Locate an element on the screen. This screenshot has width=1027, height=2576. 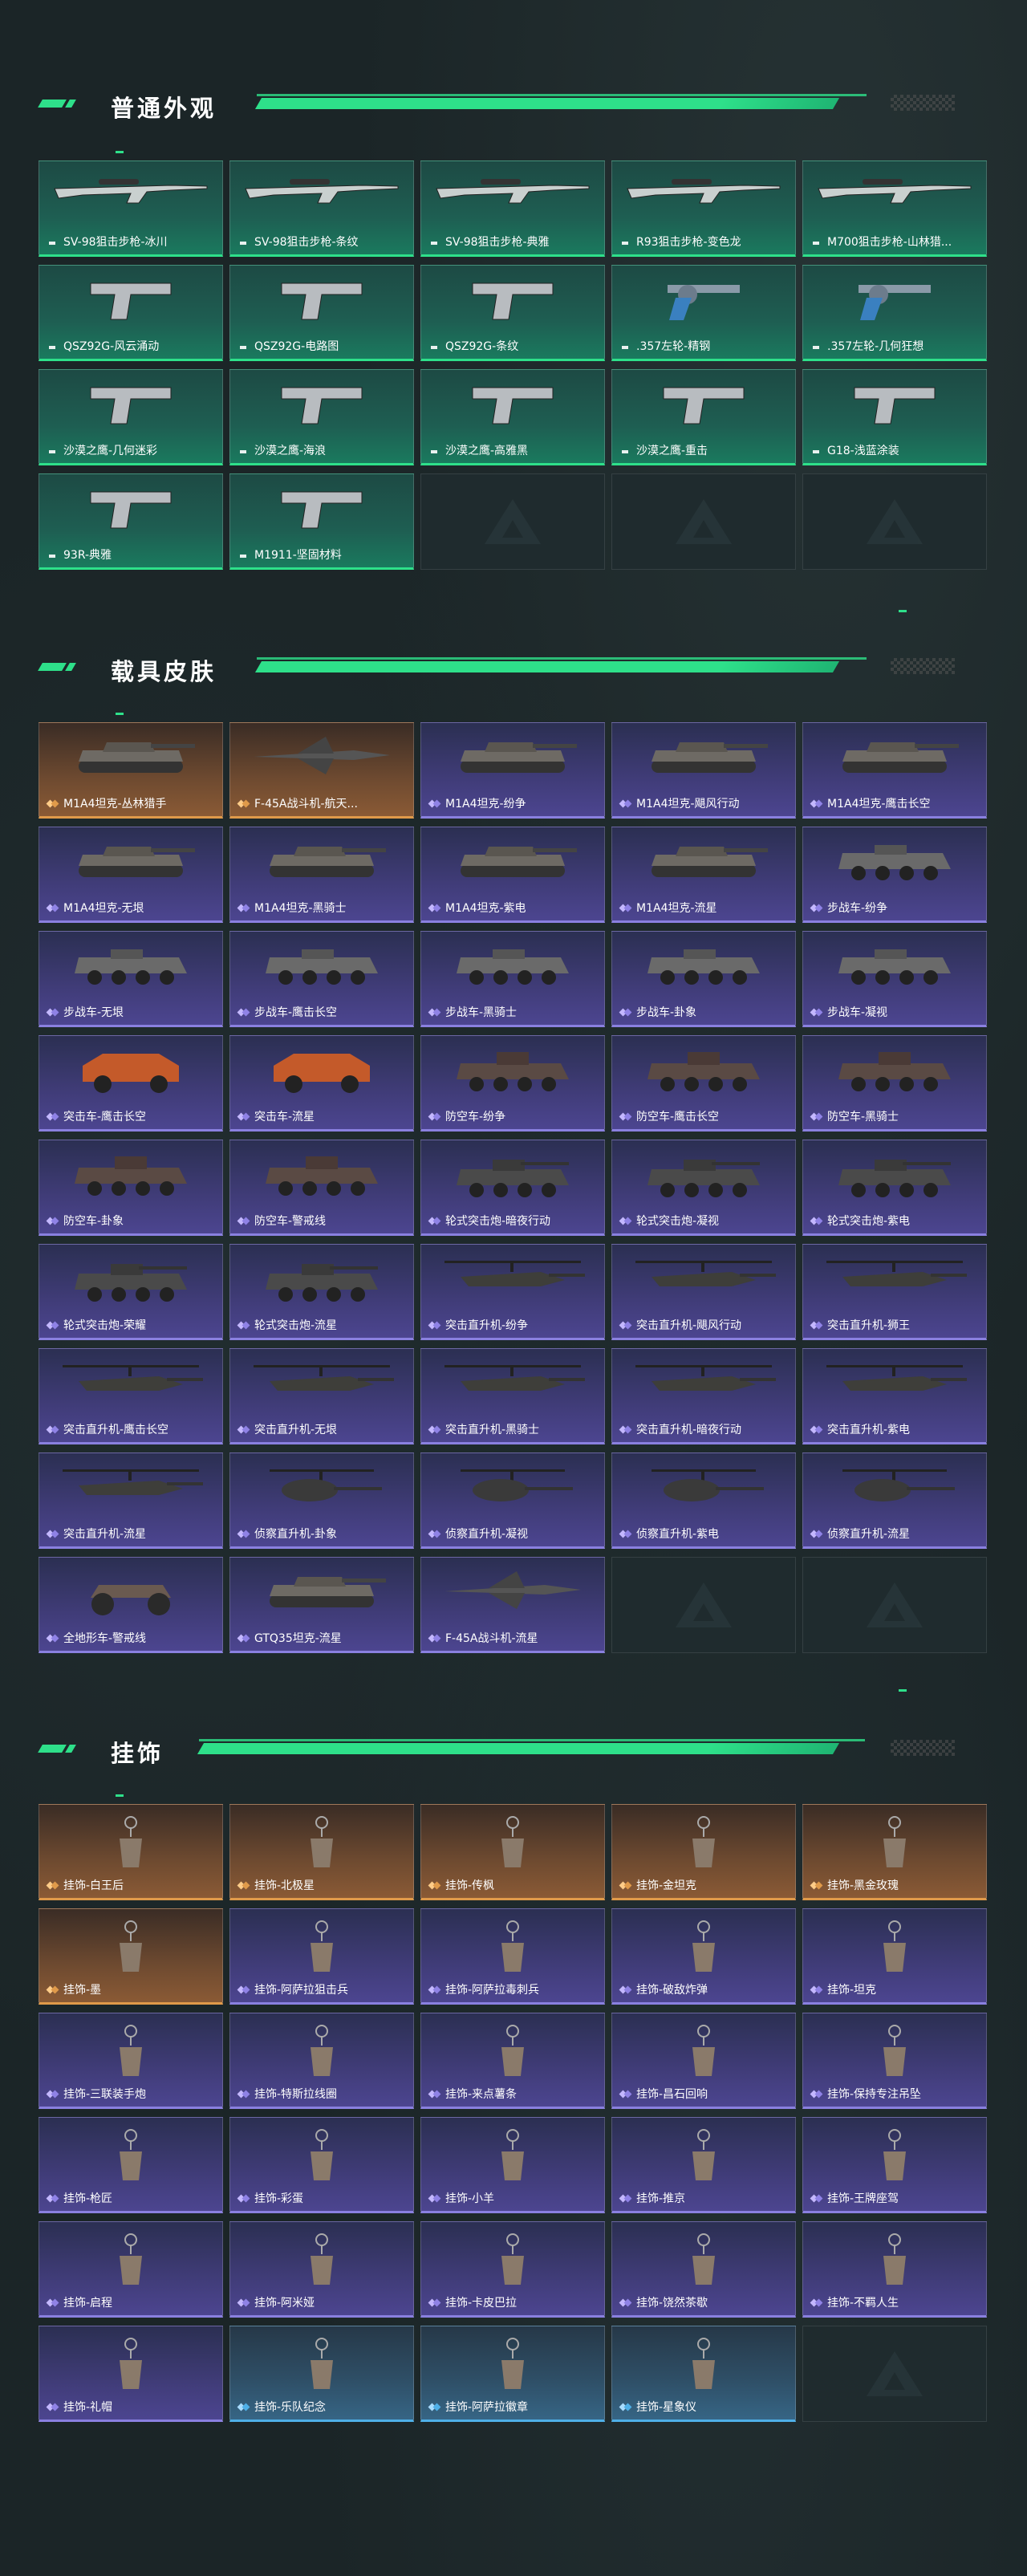
item-card: 防空车-纷争 is located at coordinates (513, 1083).